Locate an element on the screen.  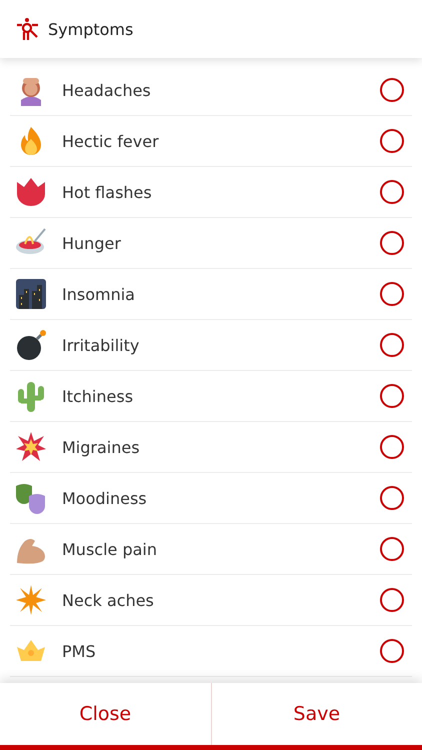
bomb-icon is located at coordinates (31, 345).